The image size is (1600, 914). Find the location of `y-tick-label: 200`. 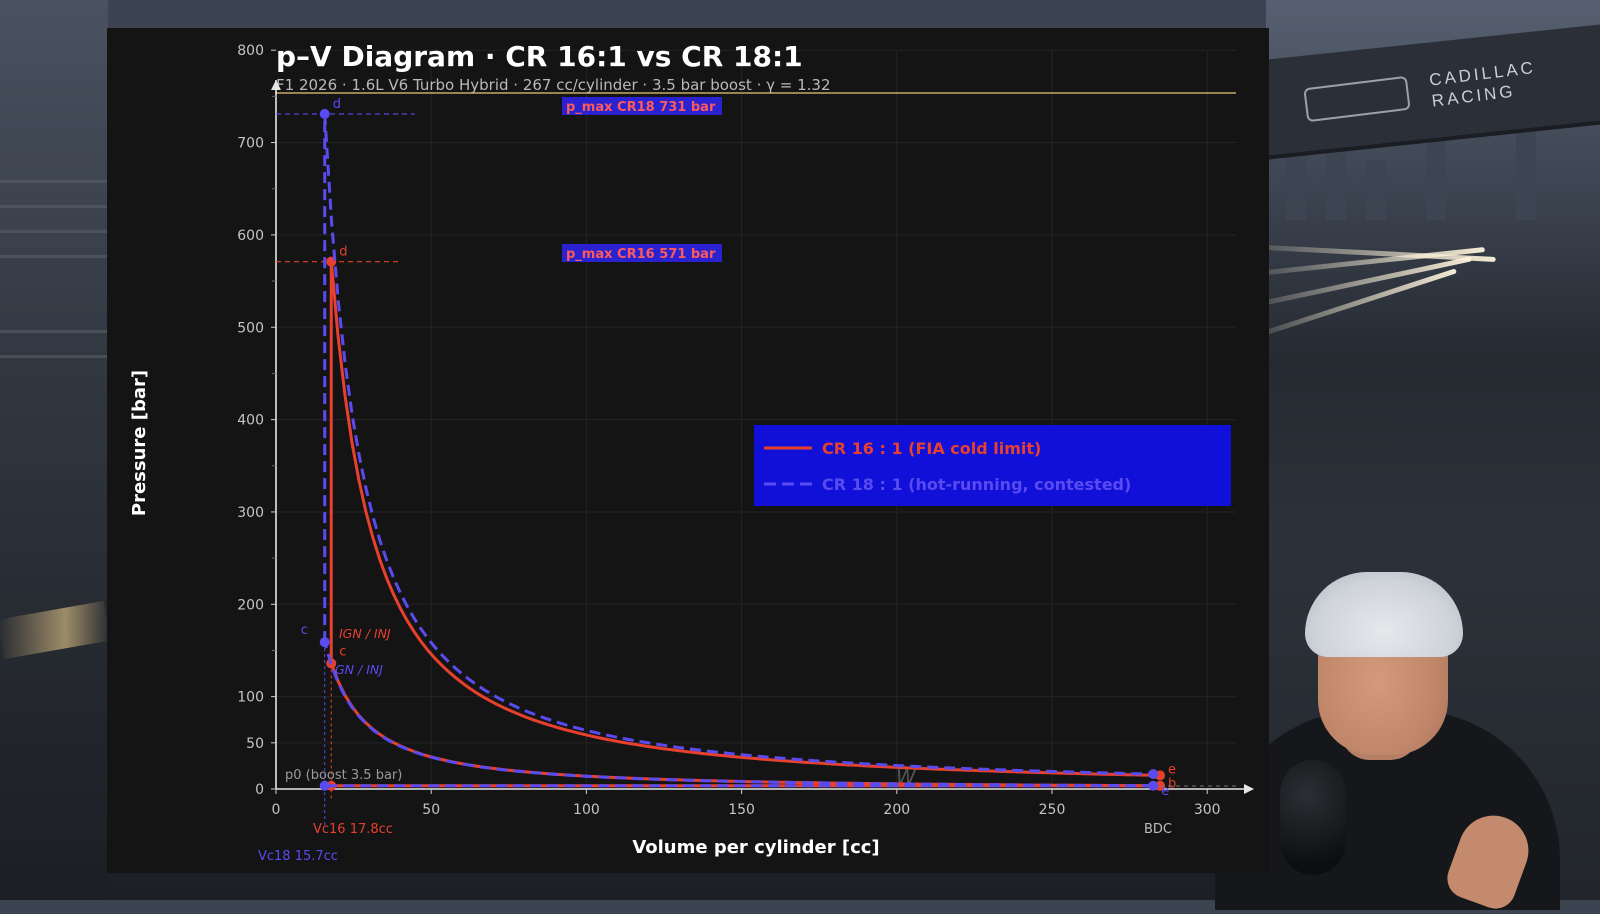

y-tick-label: 200 is located at coordinates (250, 605).